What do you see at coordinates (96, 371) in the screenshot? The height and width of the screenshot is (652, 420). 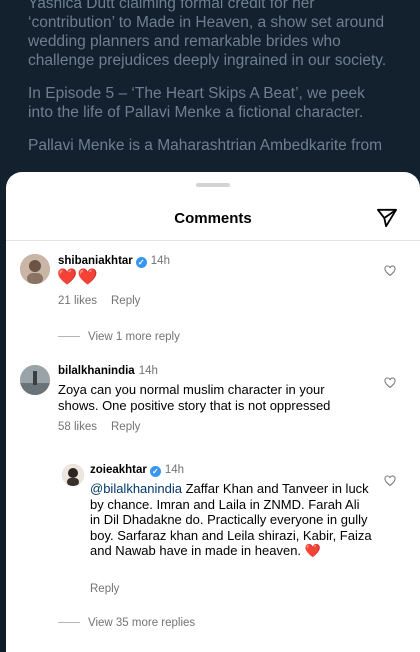 I see `username: bilalkhanindia` at bounding box center [96, 371].